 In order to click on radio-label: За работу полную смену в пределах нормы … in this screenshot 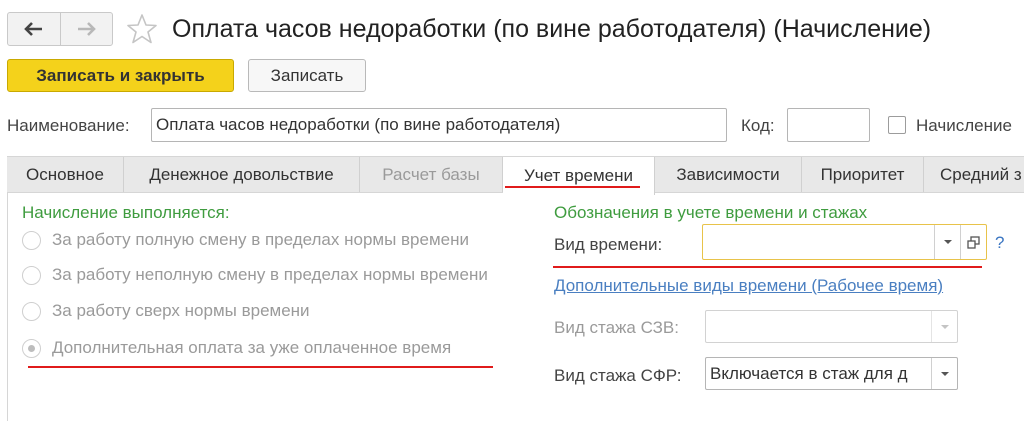, I will do `click(260, 239)`.